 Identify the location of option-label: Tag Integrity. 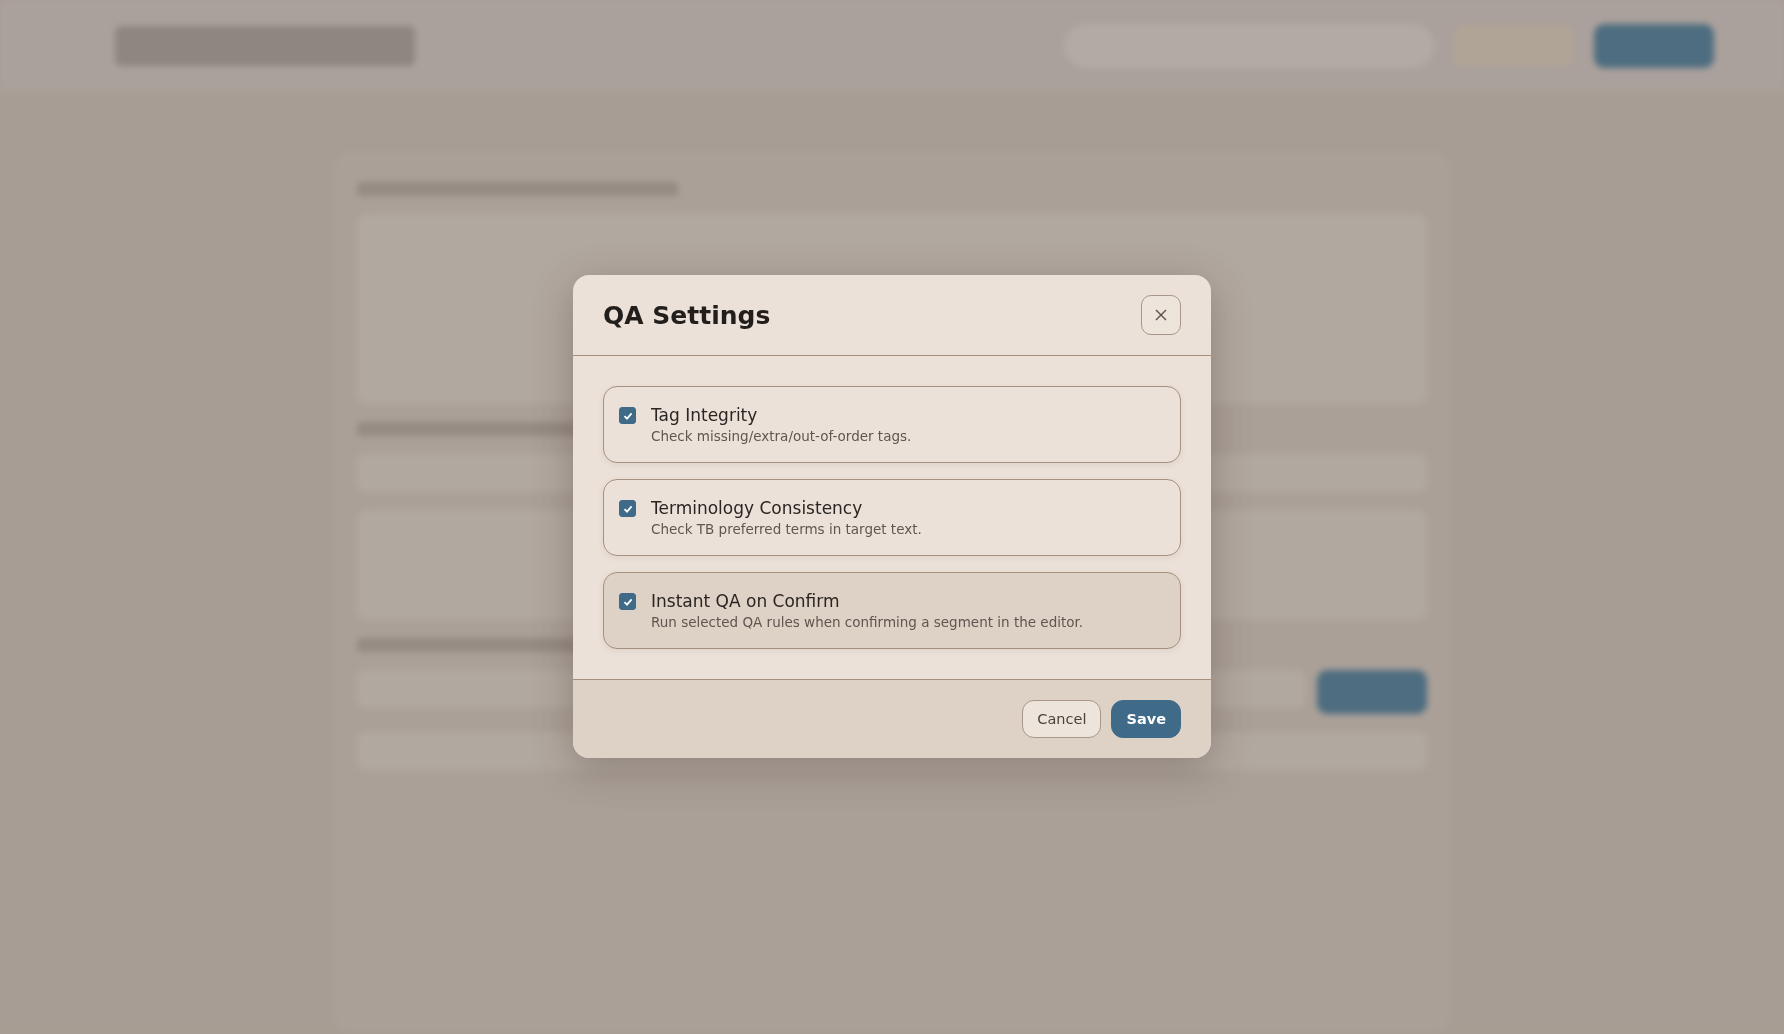
(705, 415).